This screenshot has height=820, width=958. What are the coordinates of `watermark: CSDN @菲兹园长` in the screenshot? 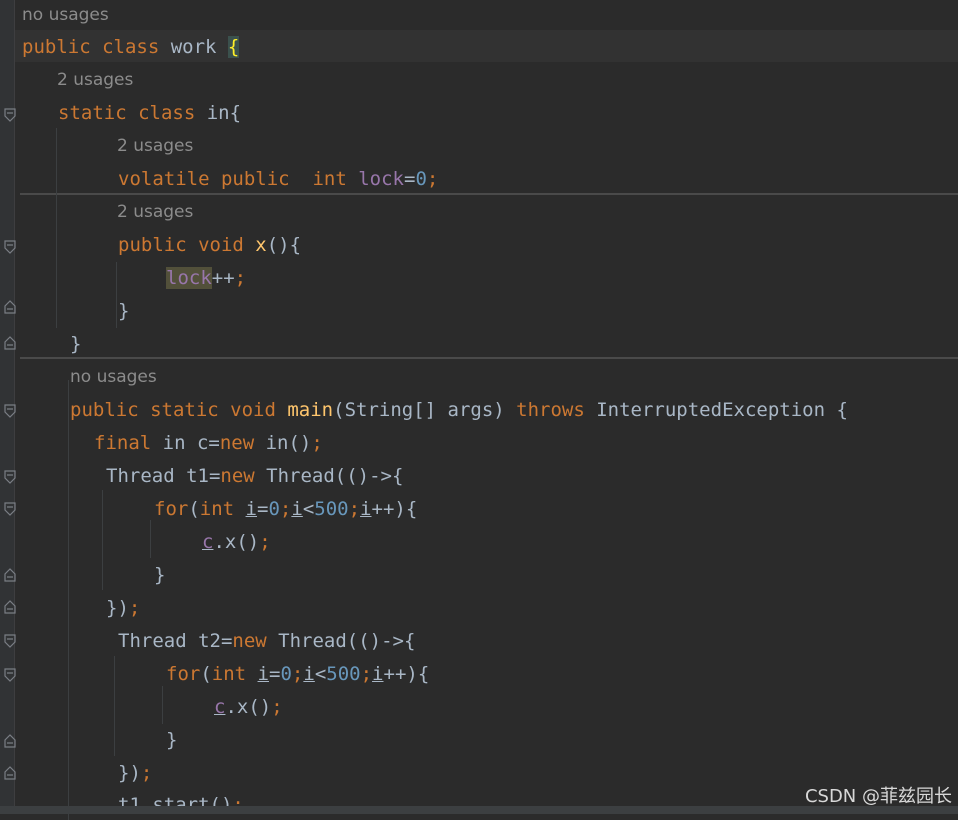 It's located at (878, 796).